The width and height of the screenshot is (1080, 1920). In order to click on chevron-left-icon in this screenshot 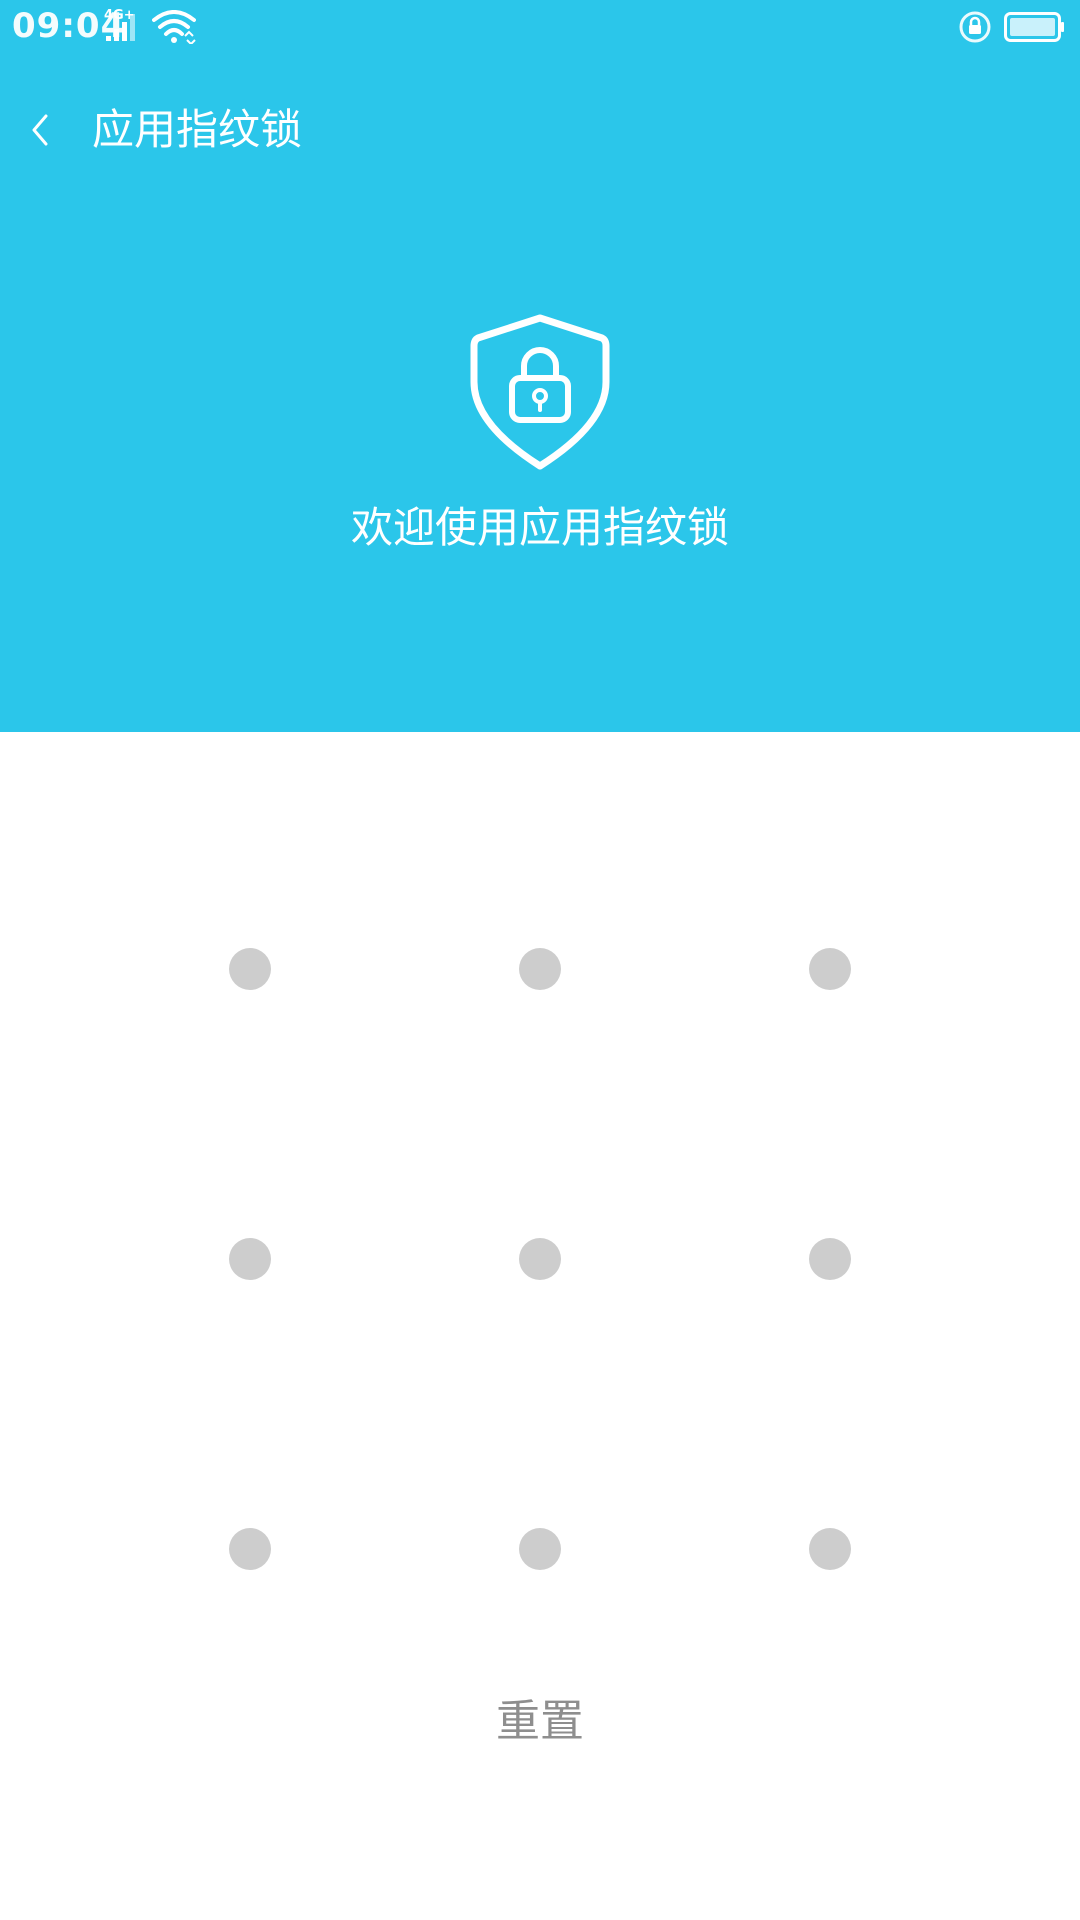, I will do `click(40, 130)`.